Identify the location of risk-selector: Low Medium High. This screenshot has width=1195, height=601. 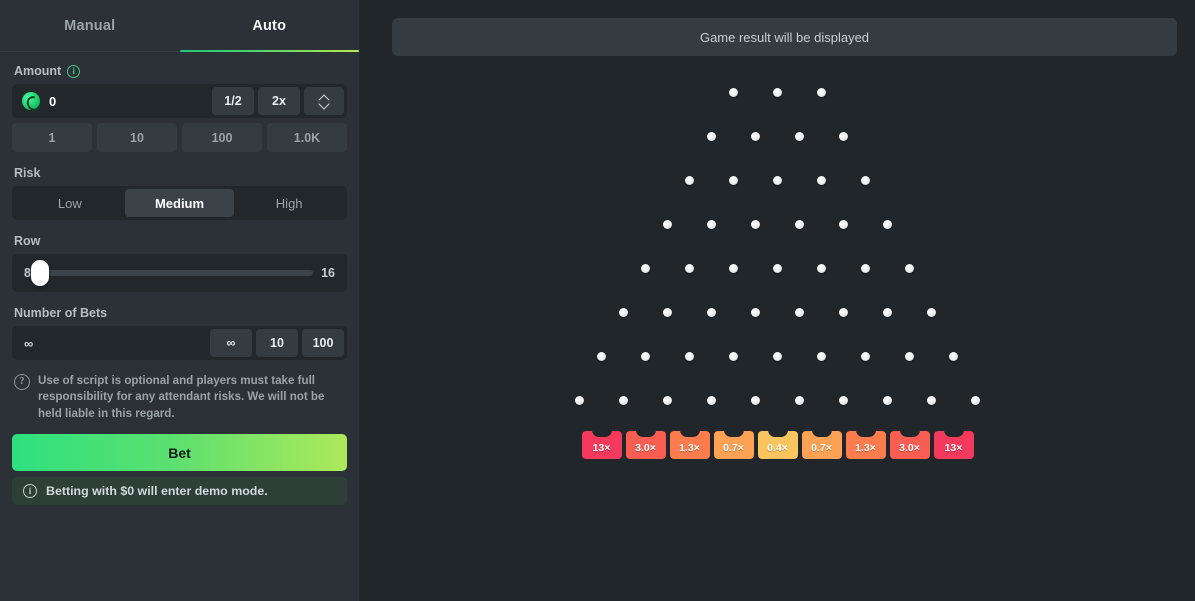
(179, 203).